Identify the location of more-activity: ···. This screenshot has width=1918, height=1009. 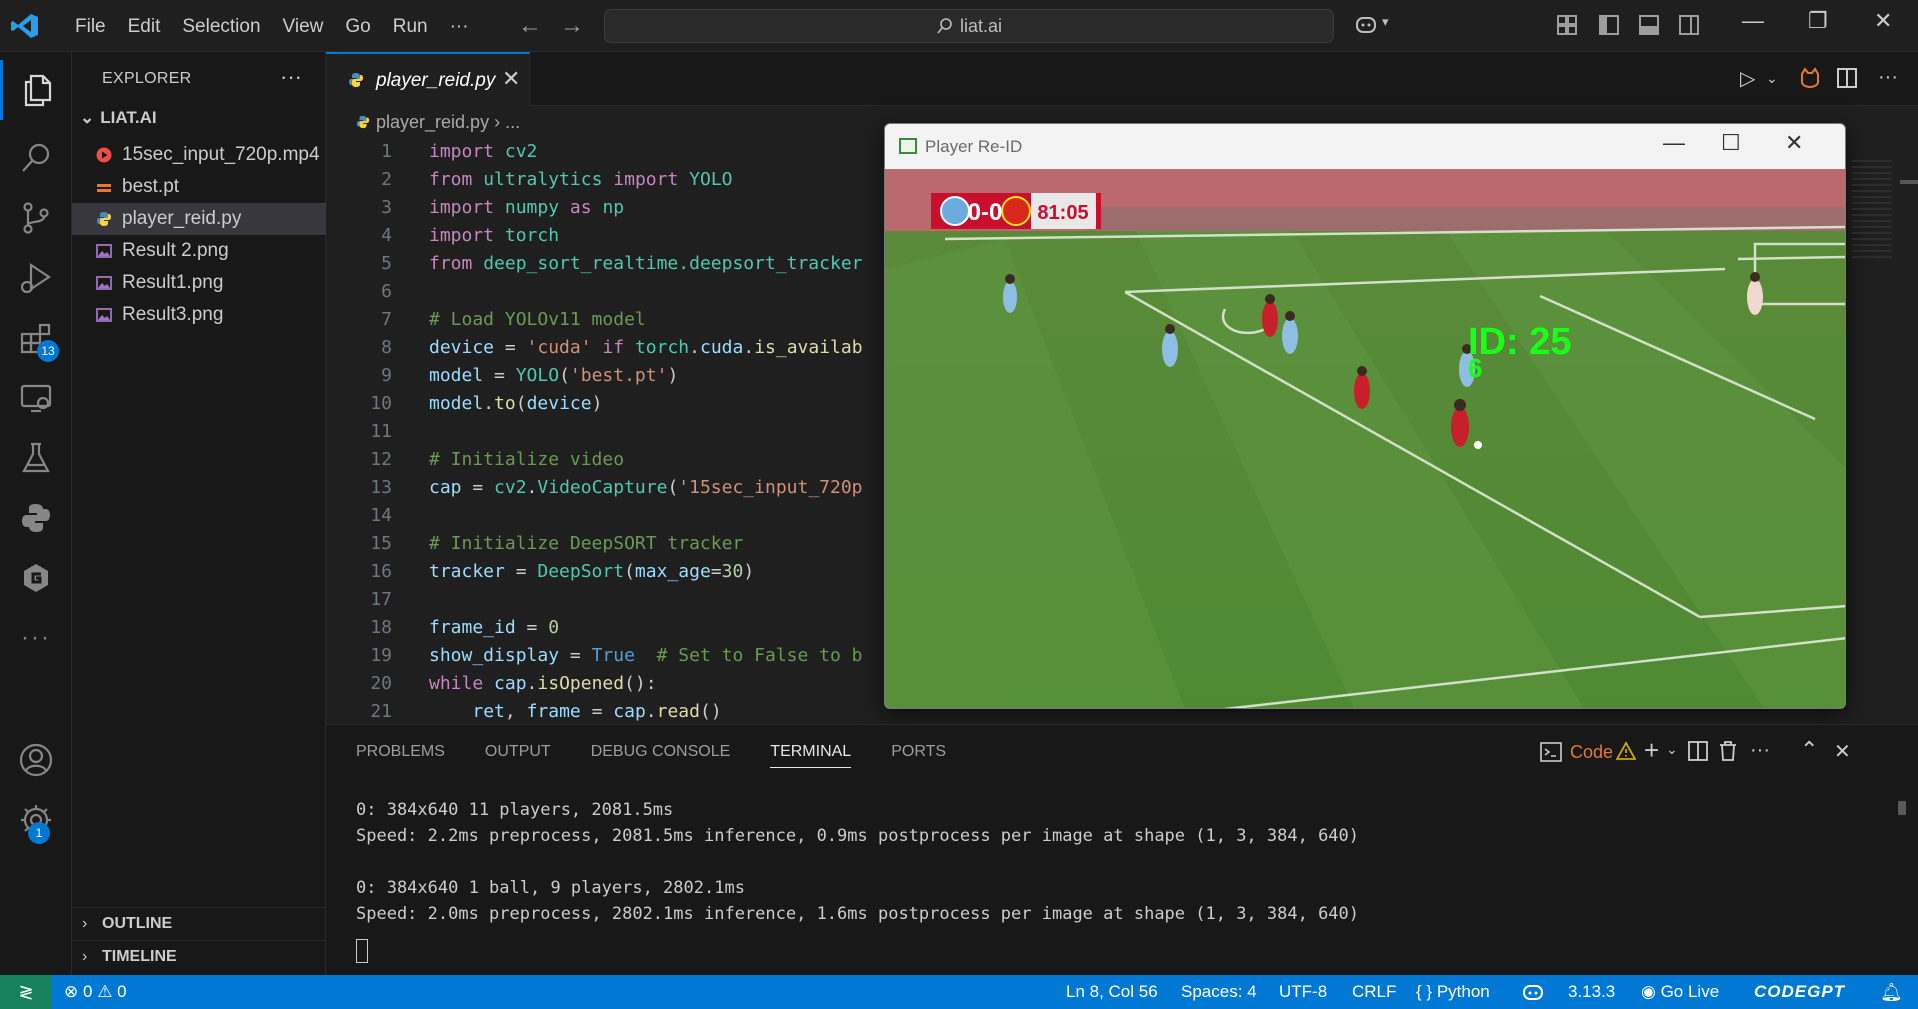
(36, 638).